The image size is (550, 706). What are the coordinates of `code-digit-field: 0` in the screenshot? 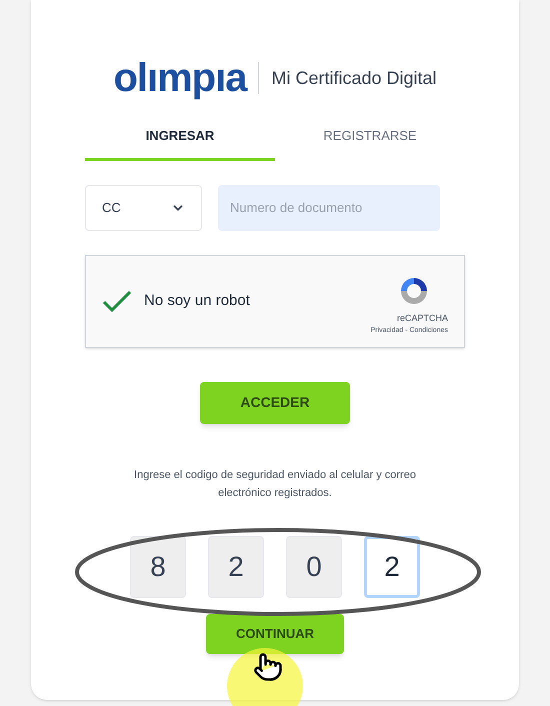 It's located at (314, 567).